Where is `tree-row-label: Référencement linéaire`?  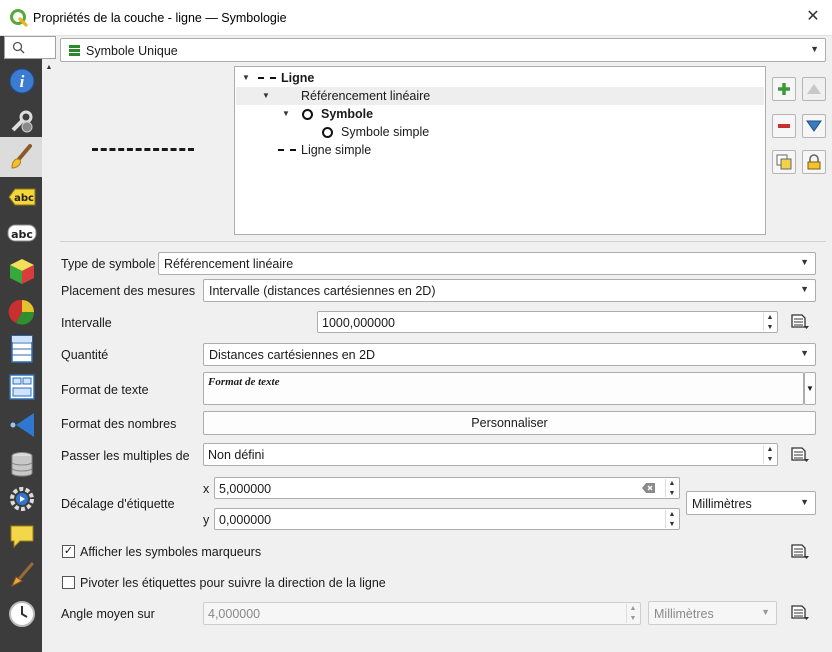
tree-row-label: Référencement linéaire is located at coordinates (366, 96).